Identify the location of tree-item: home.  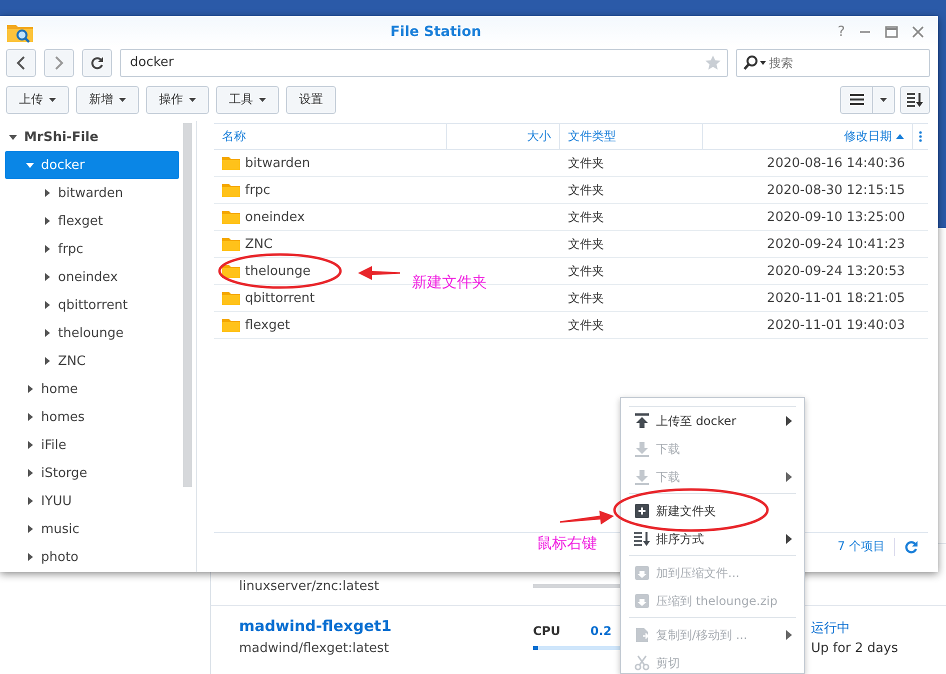
(92, 389).